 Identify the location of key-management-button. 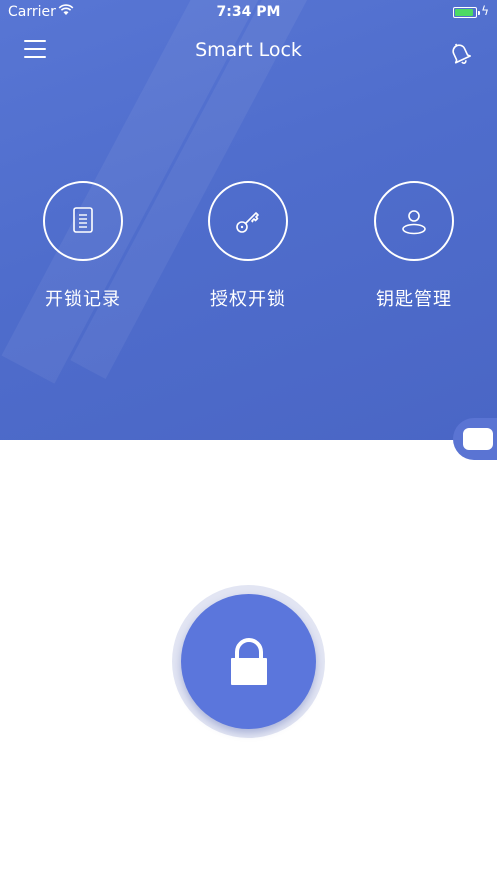
(414, 221).